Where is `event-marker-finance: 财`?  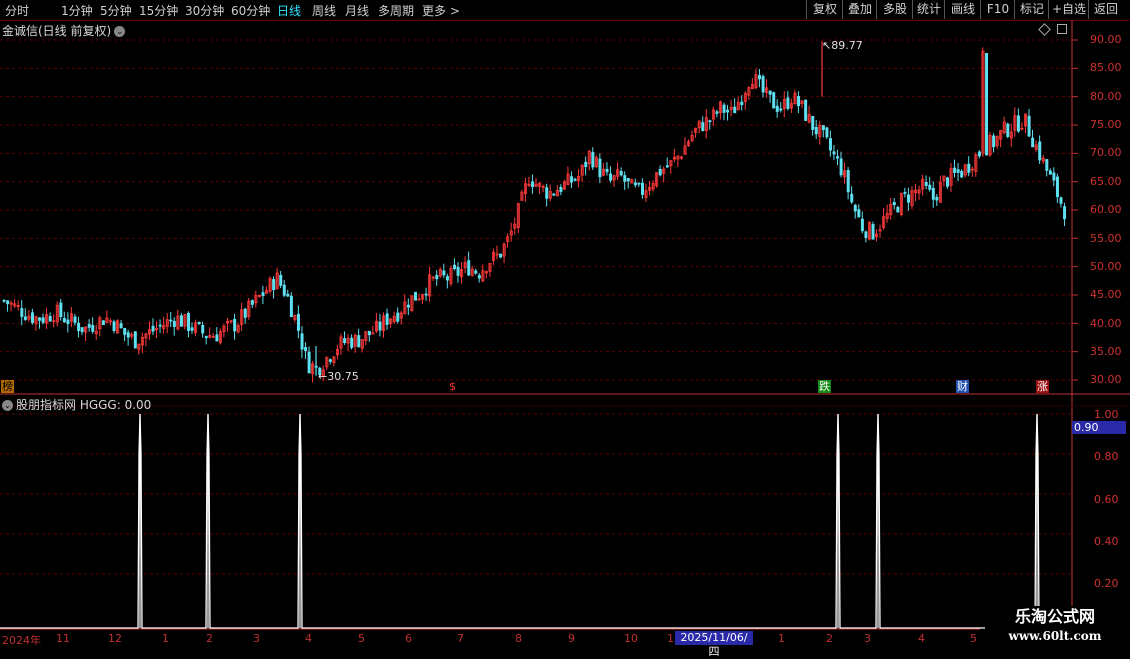
event-marker-finance: 财 is located at coordinates (962, 386).